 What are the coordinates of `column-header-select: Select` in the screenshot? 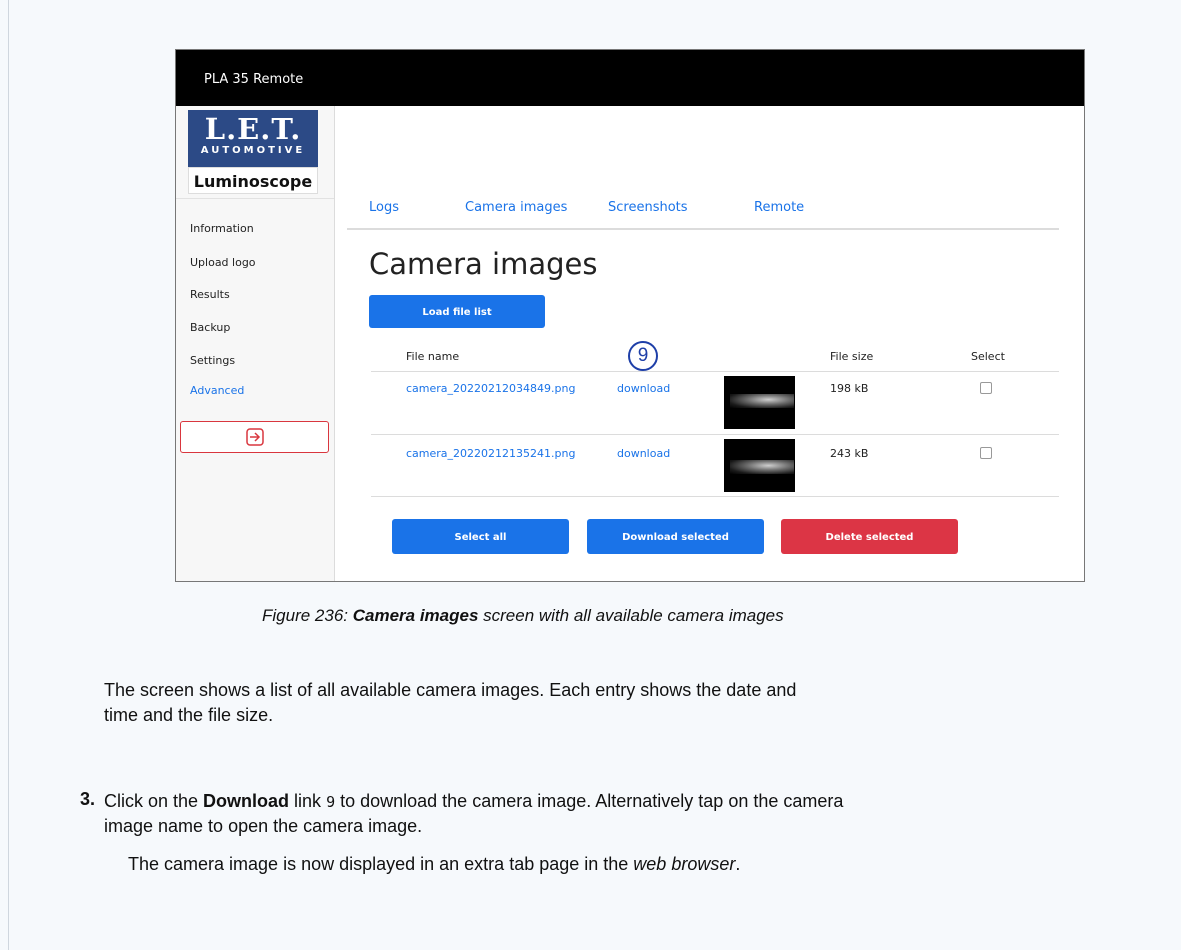 It's located at (988, 356).